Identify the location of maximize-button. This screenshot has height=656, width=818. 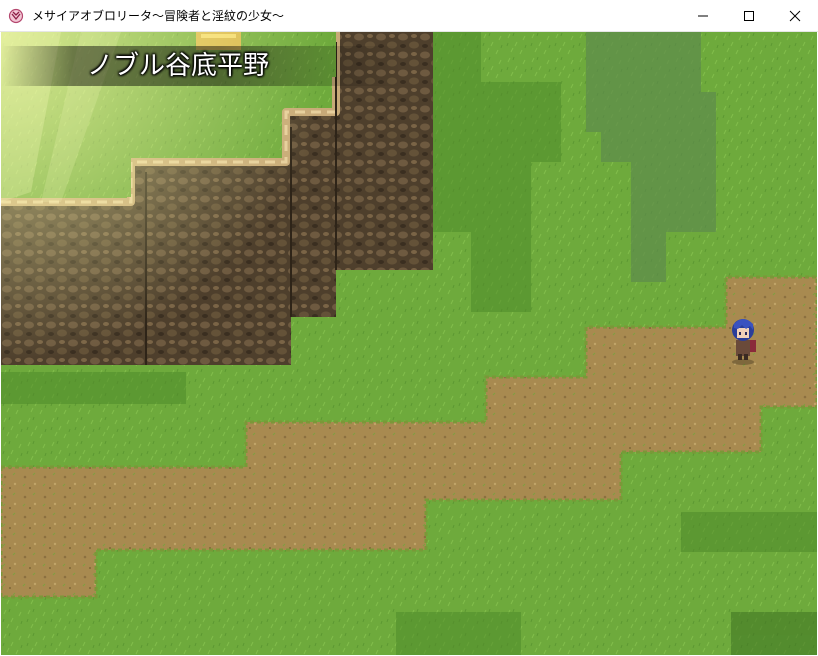
(749, 15).